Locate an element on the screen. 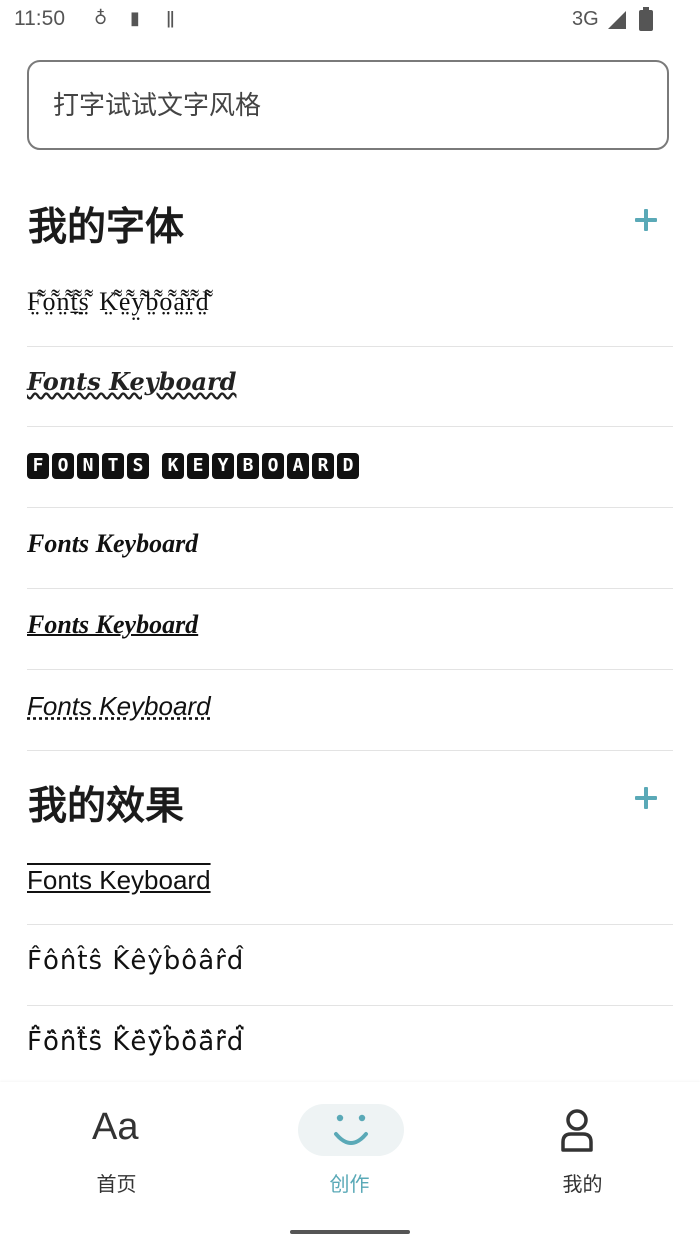  nav-mine: 我的 is located at coordinates (582, 1147).